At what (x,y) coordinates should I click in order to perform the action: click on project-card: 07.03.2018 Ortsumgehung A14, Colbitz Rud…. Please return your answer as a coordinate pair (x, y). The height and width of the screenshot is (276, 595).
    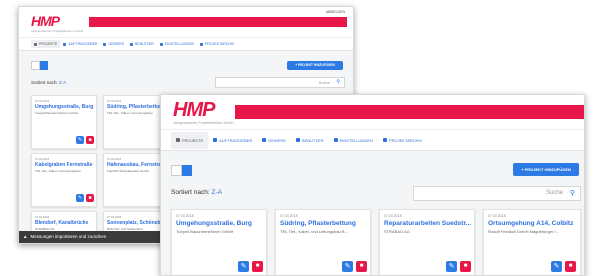
    Looking at the image, I should click on (532, 242).